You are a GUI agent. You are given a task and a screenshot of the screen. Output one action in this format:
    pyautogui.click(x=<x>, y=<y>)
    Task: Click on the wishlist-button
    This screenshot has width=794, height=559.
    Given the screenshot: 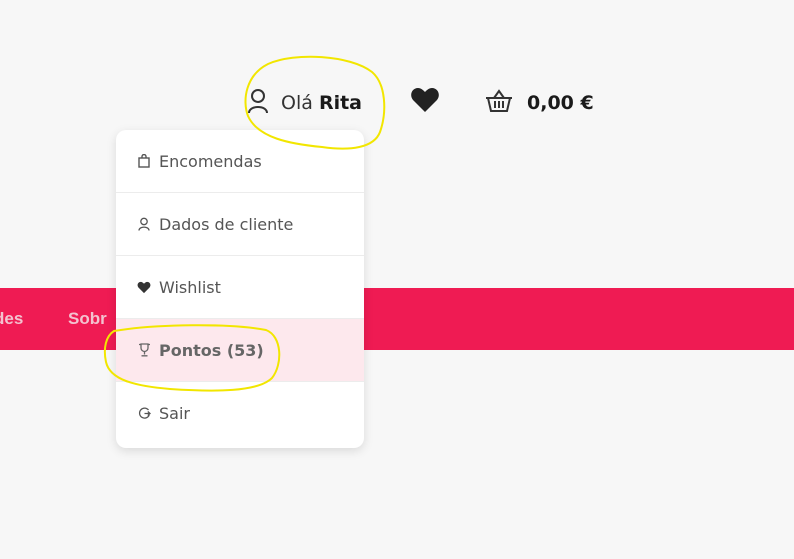 What is the action you would take?
    pyautogui.click(x=425, y=100)
    